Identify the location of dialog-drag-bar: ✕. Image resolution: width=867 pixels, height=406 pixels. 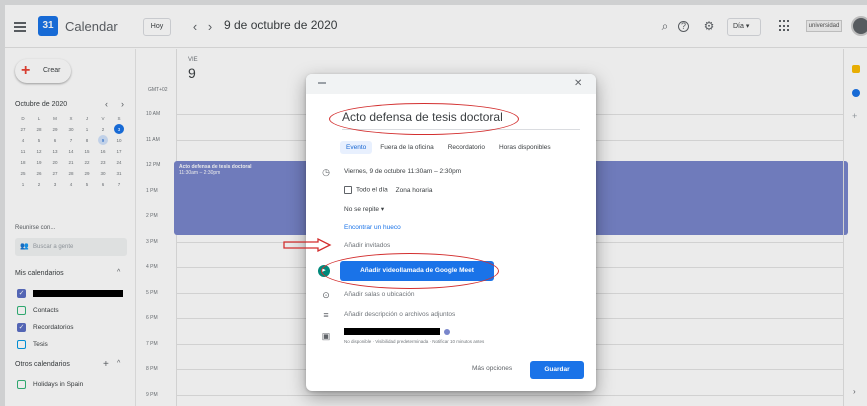
(451, 84).